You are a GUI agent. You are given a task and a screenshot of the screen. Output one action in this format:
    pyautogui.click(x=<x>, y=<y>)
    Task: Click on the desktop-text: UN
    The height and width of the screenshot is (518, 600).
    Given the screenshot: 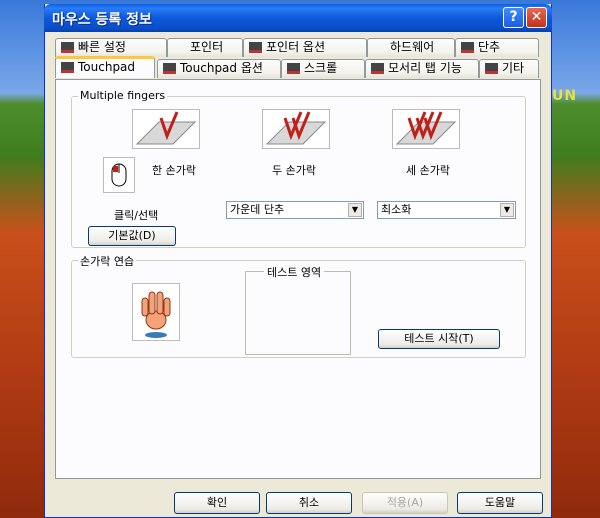 What is the action you would take?
    pyautogui.click(x=565, y=96)
    